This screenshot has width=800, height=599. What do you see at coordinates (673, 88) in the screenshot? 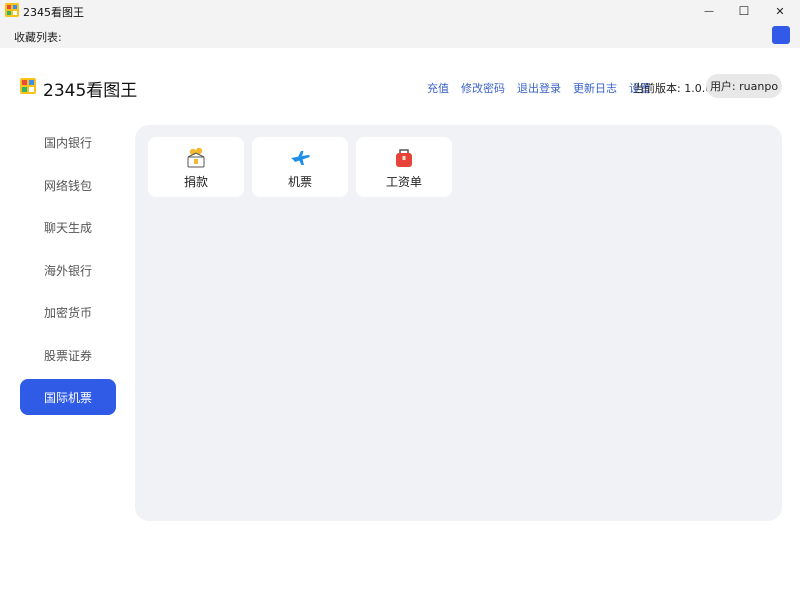
I see `version-label: 当前版本: 1.0.0` at bounding box center [673, 88].